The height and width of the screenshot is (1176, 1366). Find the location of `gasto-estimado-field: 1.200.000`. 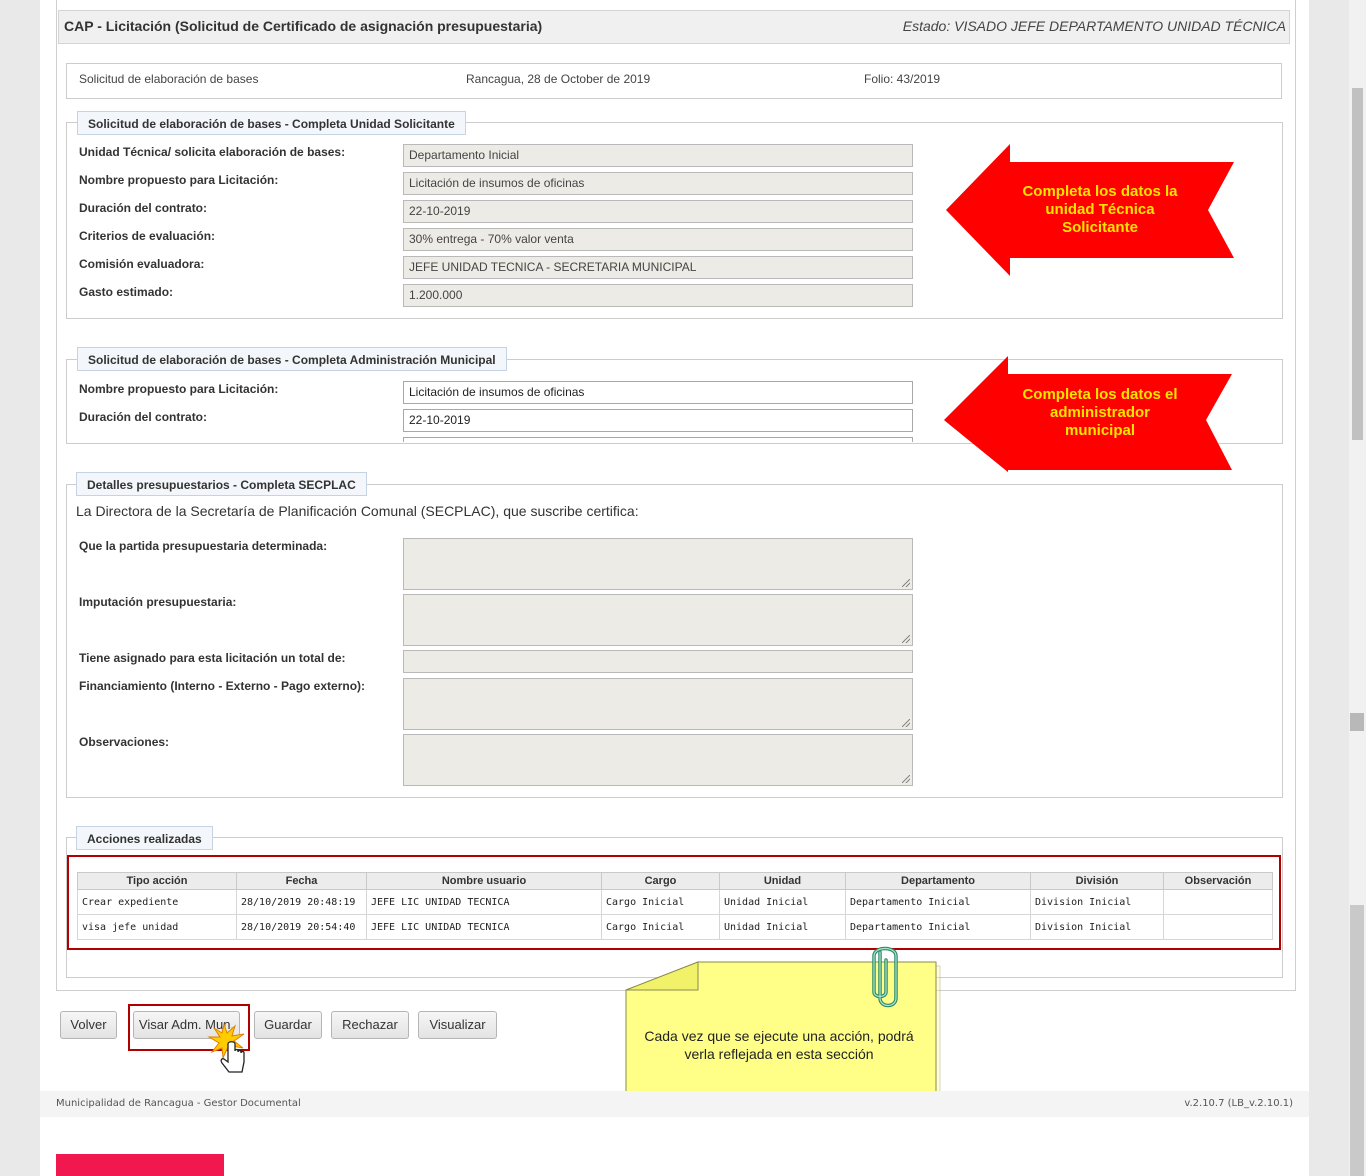

gasto-estimado-field: 1.200.000 is located at coordinates (658, 295).